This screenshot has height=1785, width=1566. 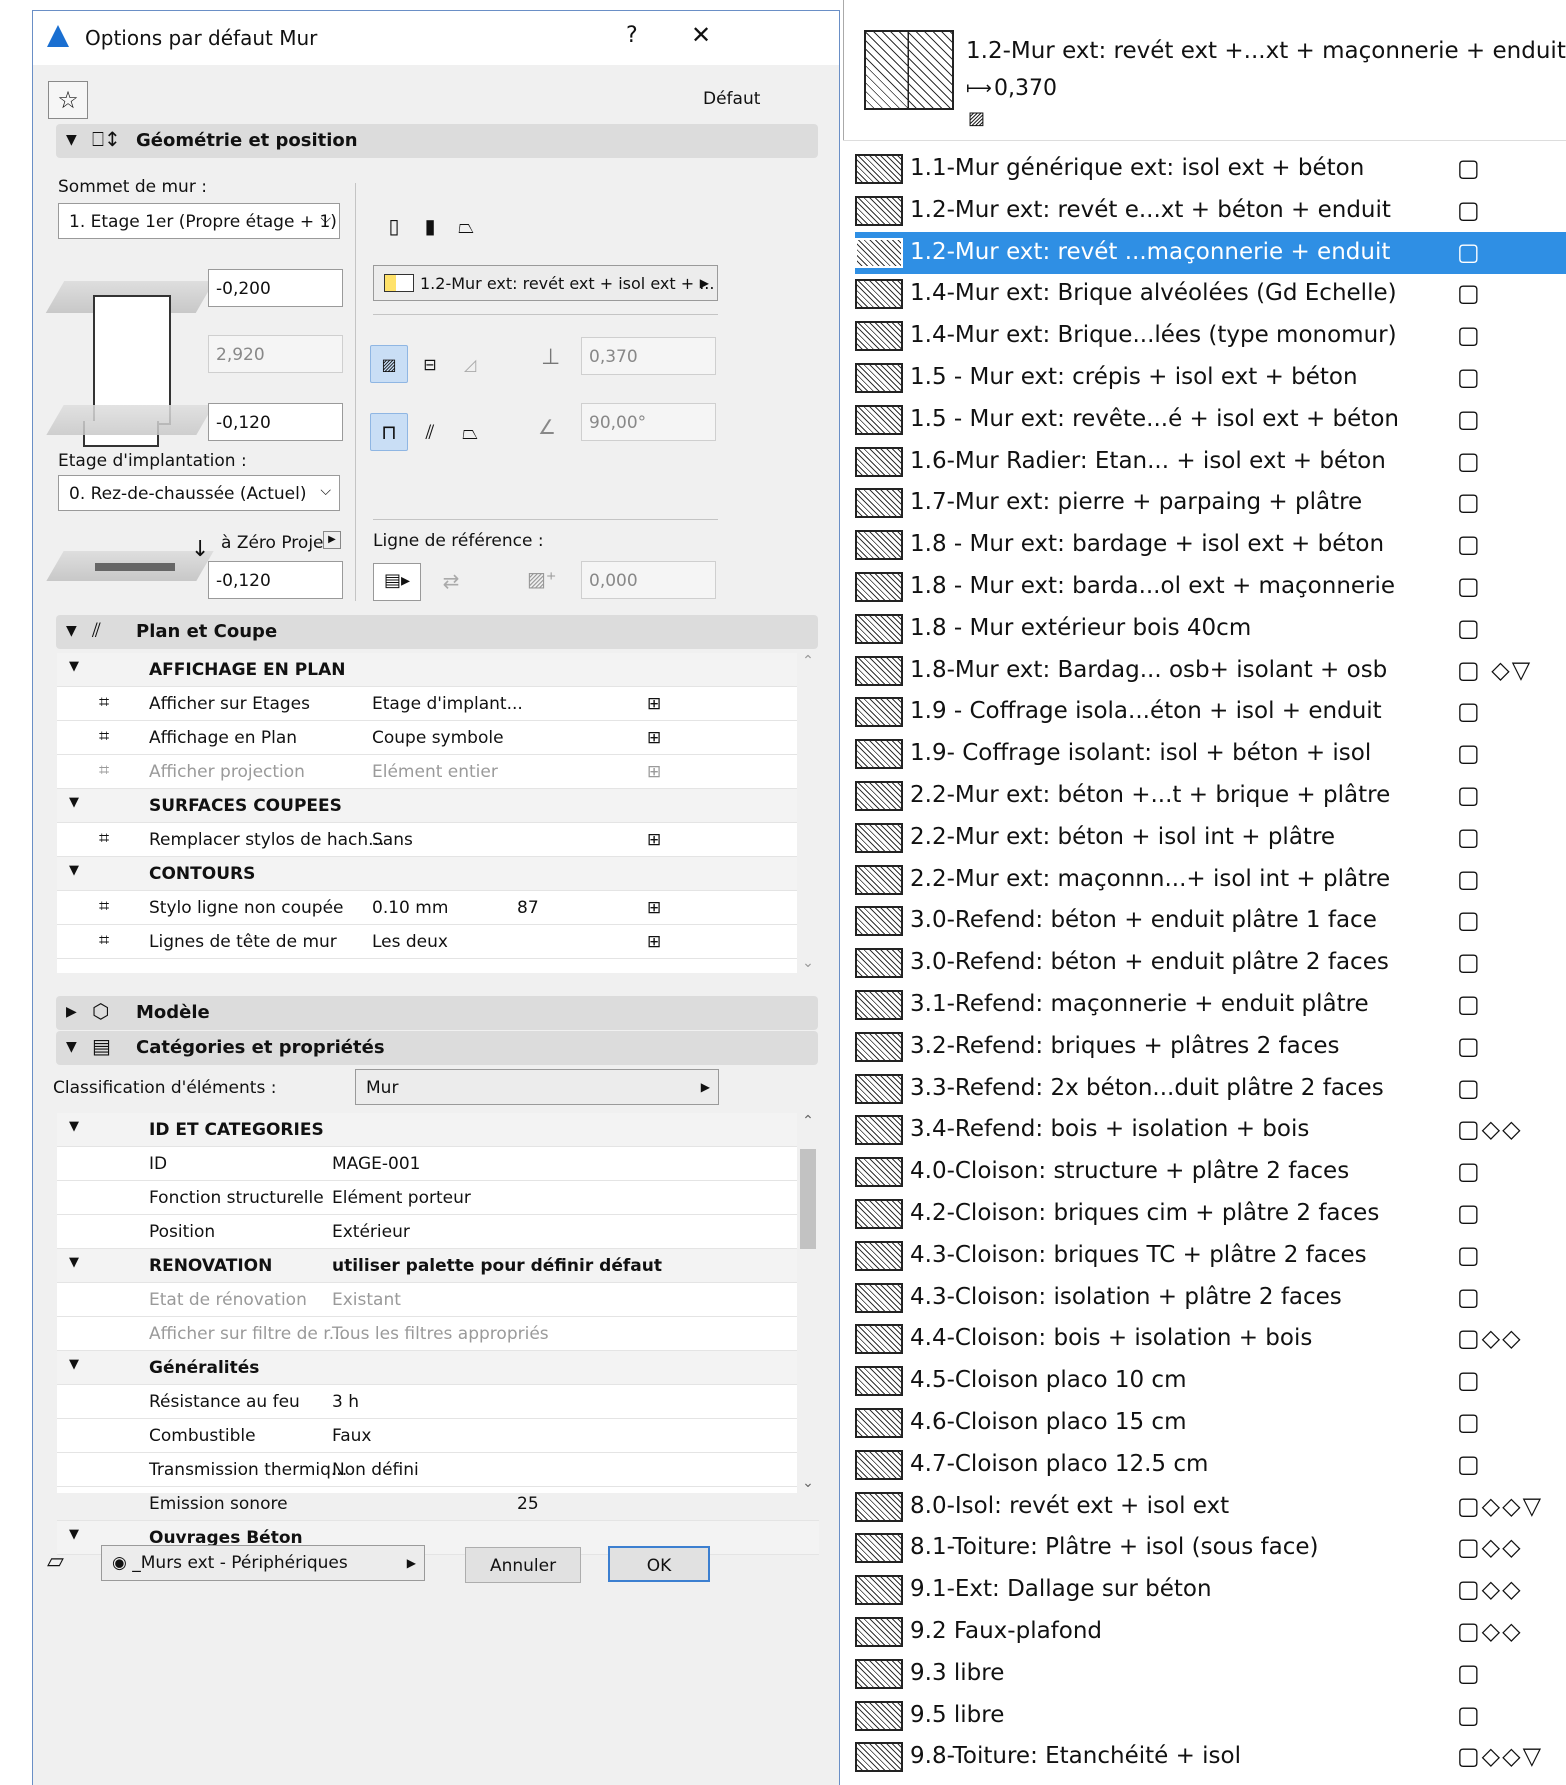 What do you see at coordinates (394, 226) in the screenshot?
I see `wall-straight-icon: ▯` at bounding box center [394, 226].